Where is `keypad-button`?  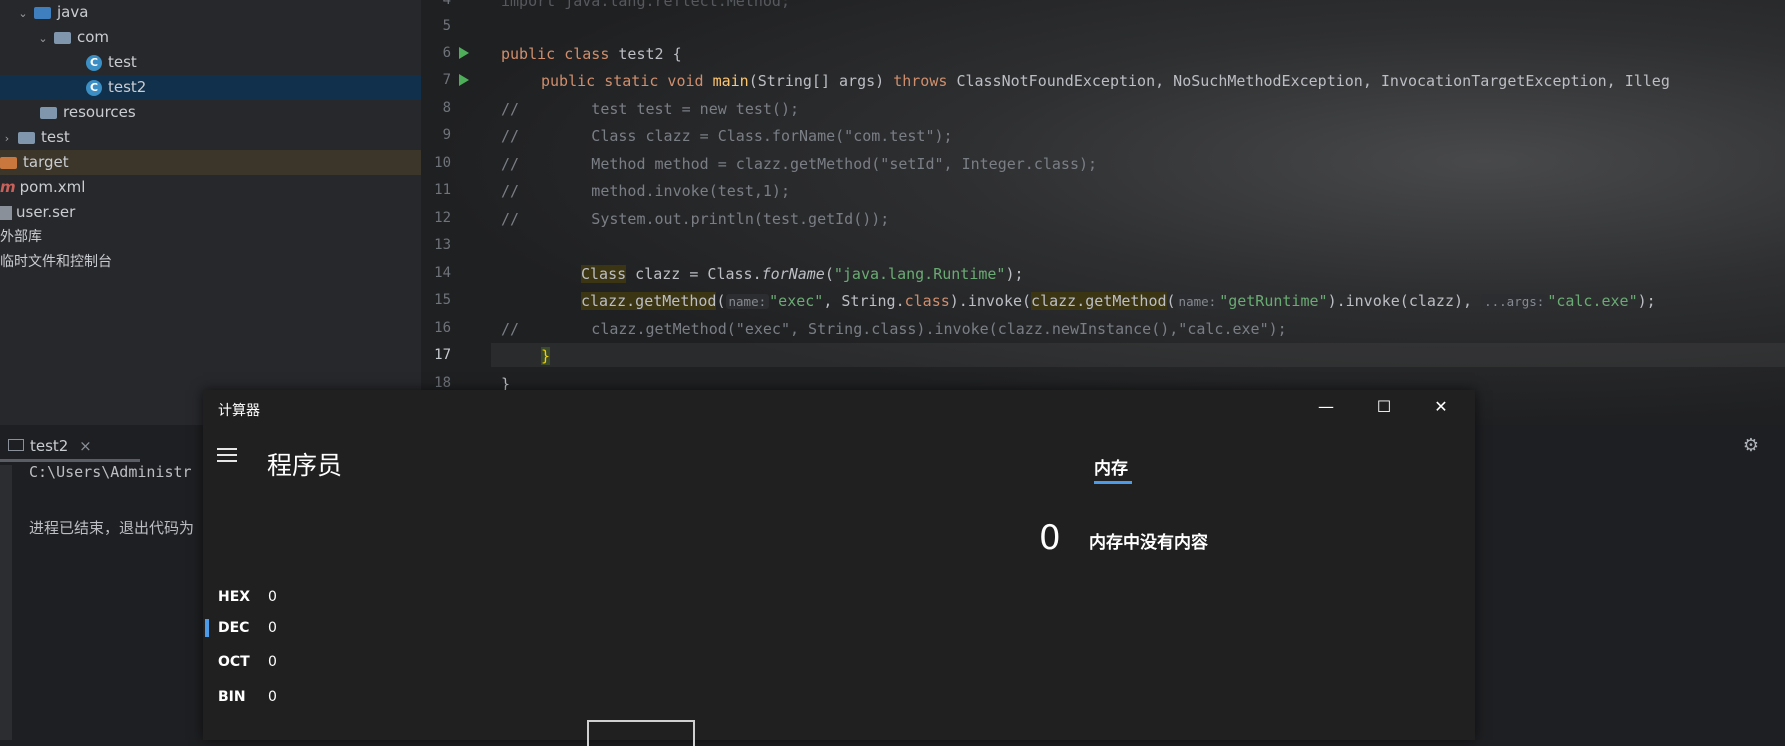 keypad-button is located at coordinates (641, 733).